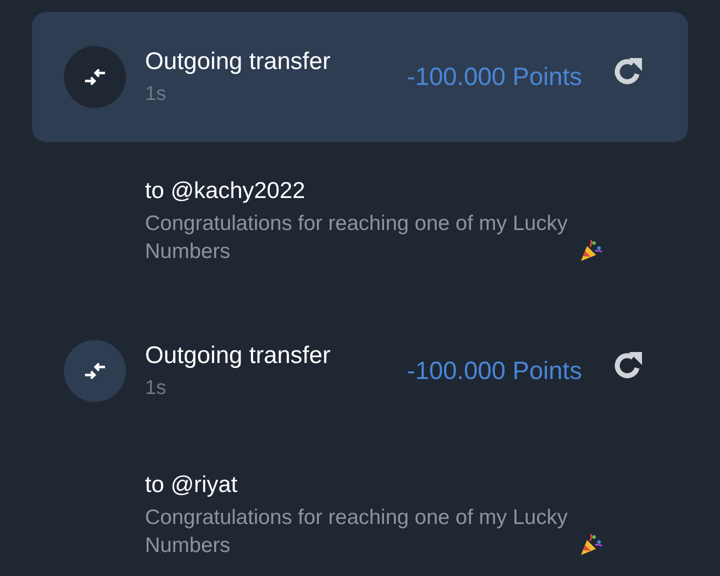 Image resolution: width=720 pixels, height=576 pixels. Describe the element at coordinates (191, 484) in the screenshot. I see `recipient-text: to @riyat` at that location.